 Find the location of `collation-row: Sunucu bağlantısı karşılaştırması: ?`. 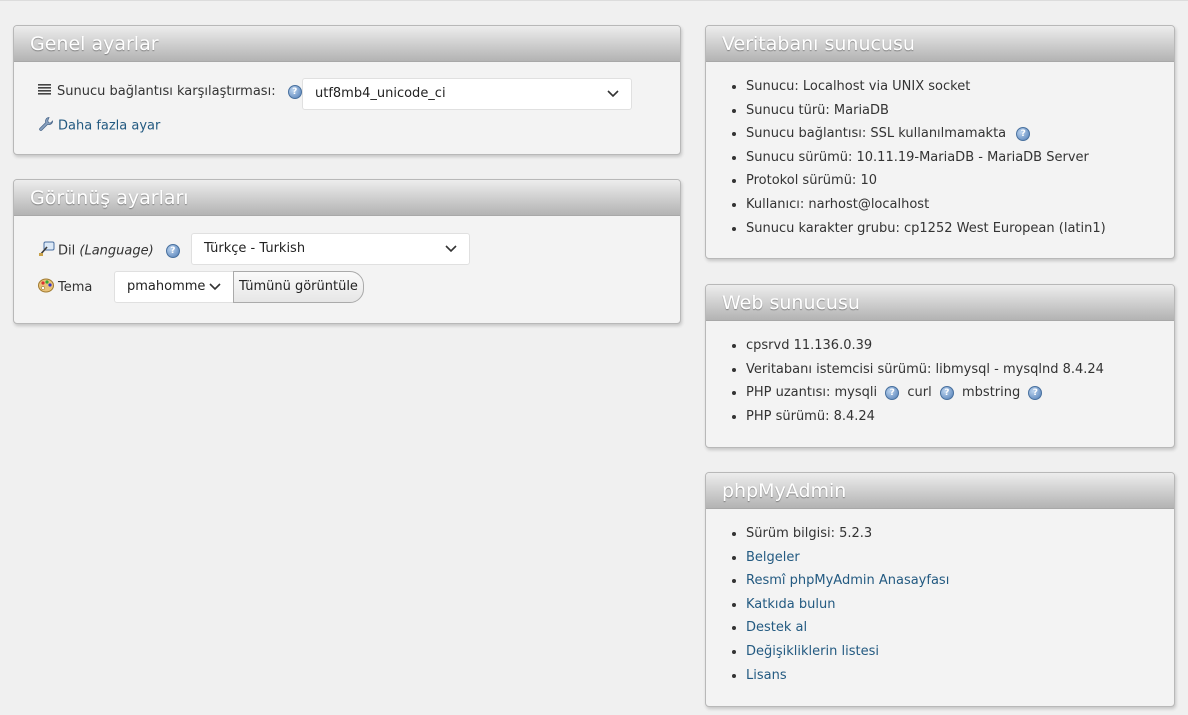

collation-row: Sunucu bağlantısı karşılaştırması: ? is located at coordinates (170, 91).